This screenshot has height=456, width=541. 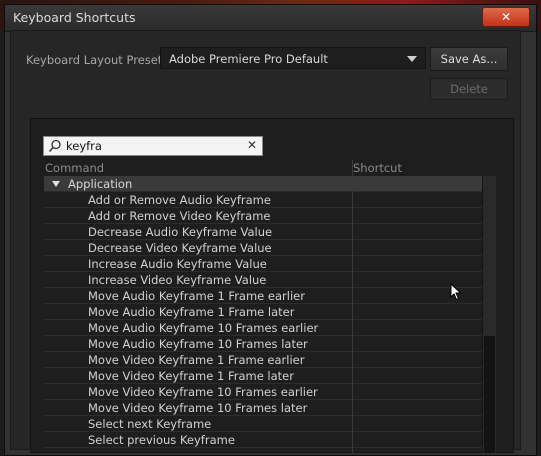 I want to click on close-icon: ✕, so click(x=506, y=17).